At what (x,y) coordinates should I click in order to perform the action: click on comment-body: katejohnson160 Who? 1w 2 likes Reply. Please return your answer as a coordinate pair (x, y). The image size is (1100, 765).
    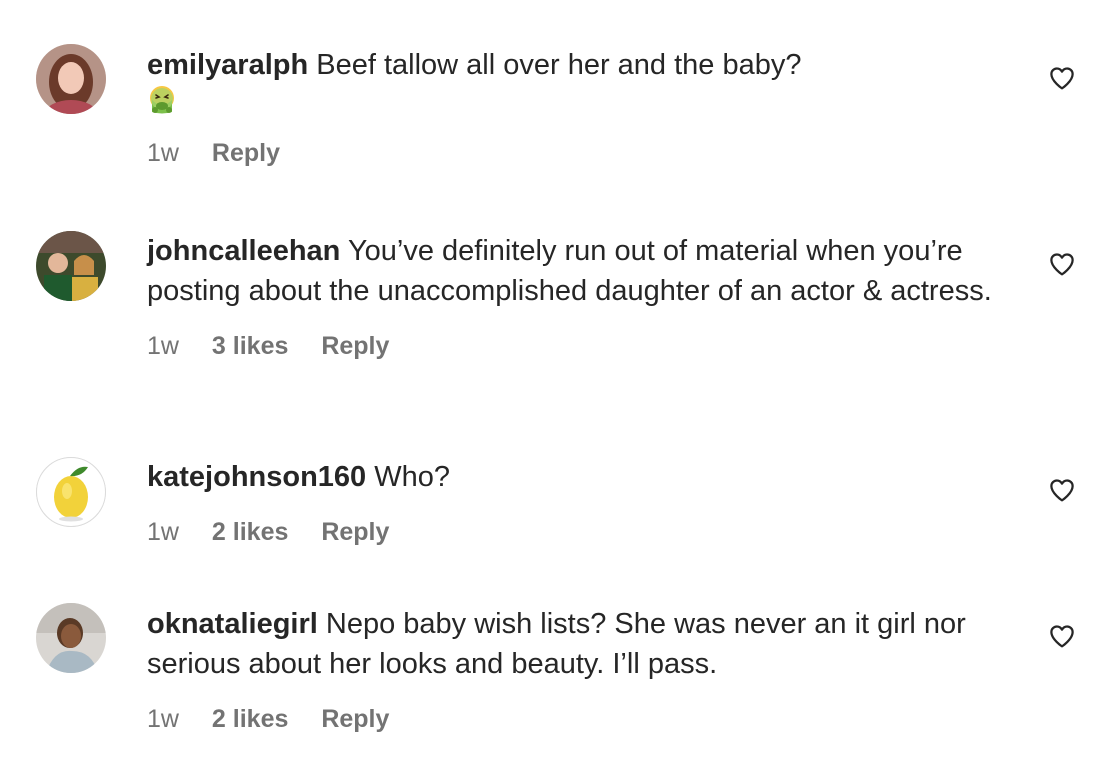
    Looking at the image, I should click on (577, 502).